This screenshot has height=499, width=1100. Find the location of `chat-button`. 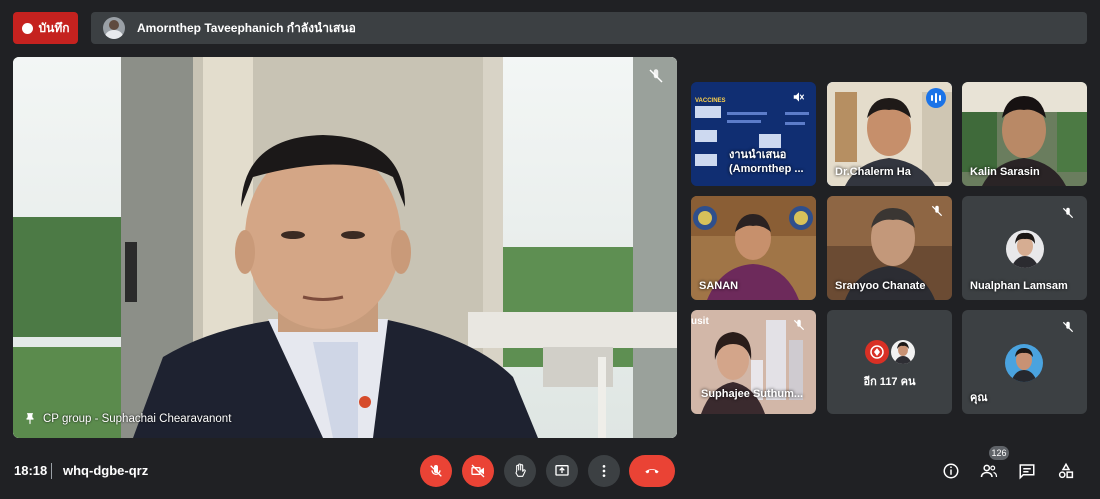

chat-button is located at coordinates (1027, 471).